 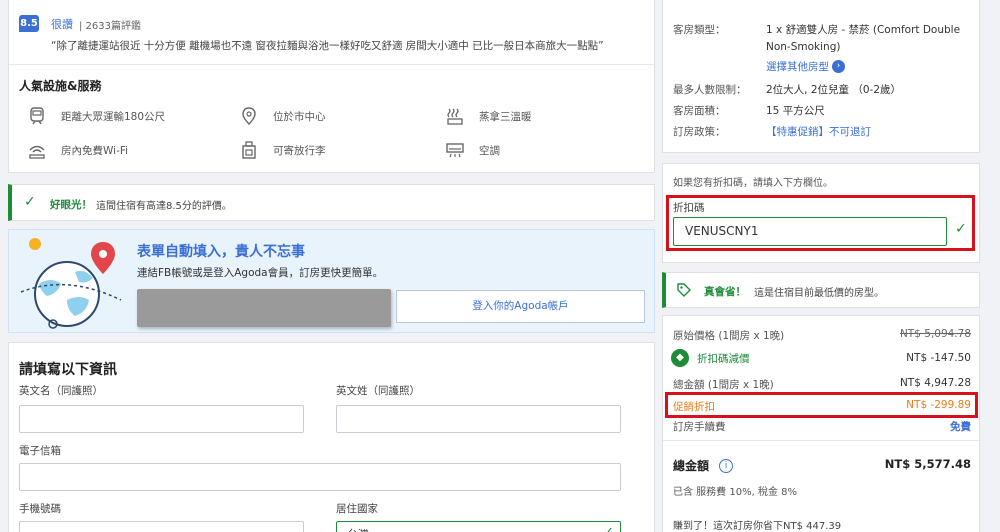 What do you see at coordinates (927, 464) in the screenshot?
I see `grand-total-value: NT$ 5,577.48` at bounding box center [927, 464].